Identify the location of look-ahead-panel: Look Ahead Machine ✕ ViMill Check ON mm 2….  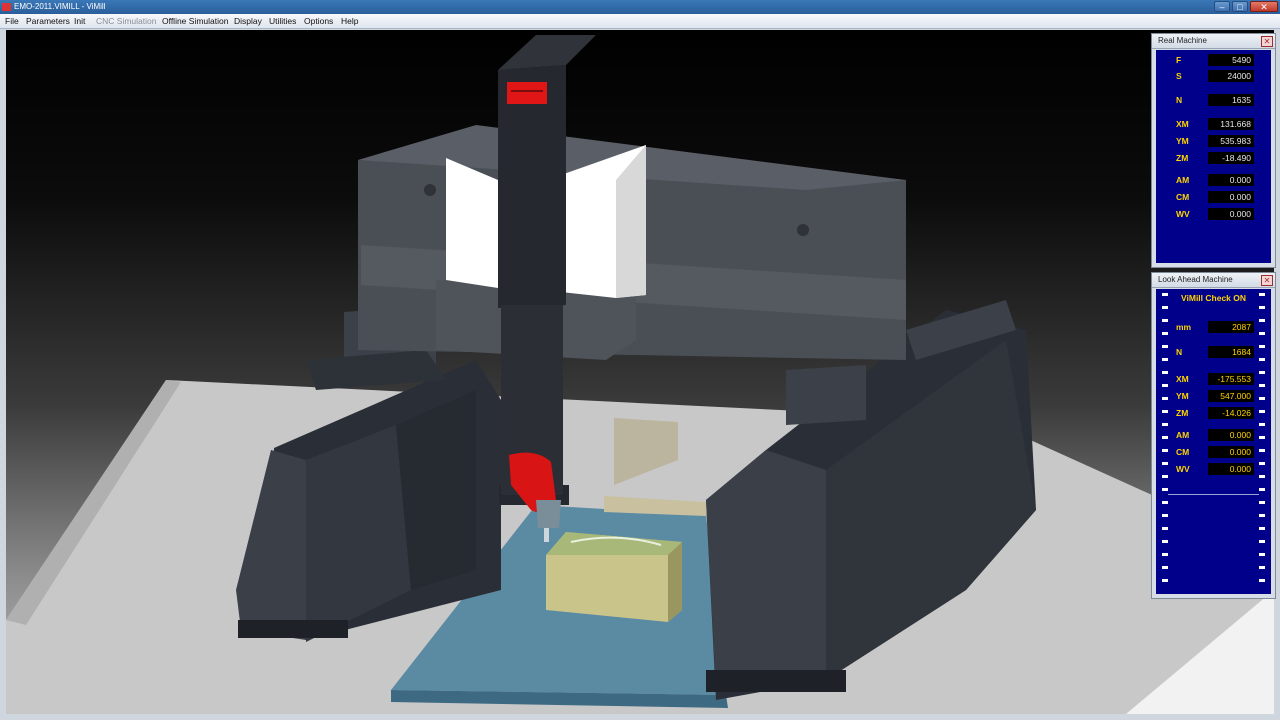
(1213, 435).